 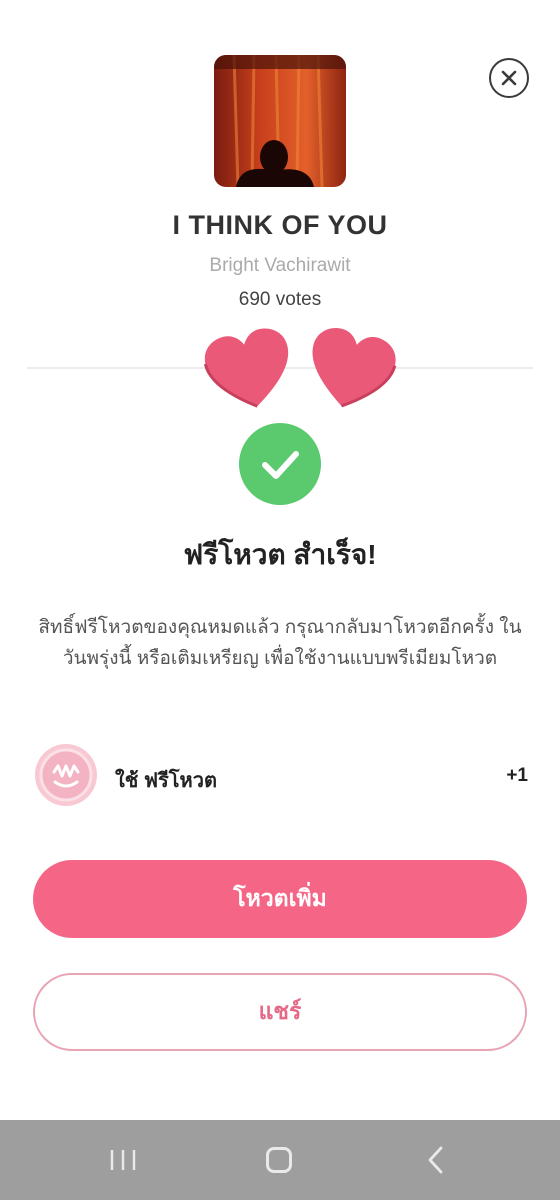 I want to click on usage-count: +1, so click(x=517, y=775).